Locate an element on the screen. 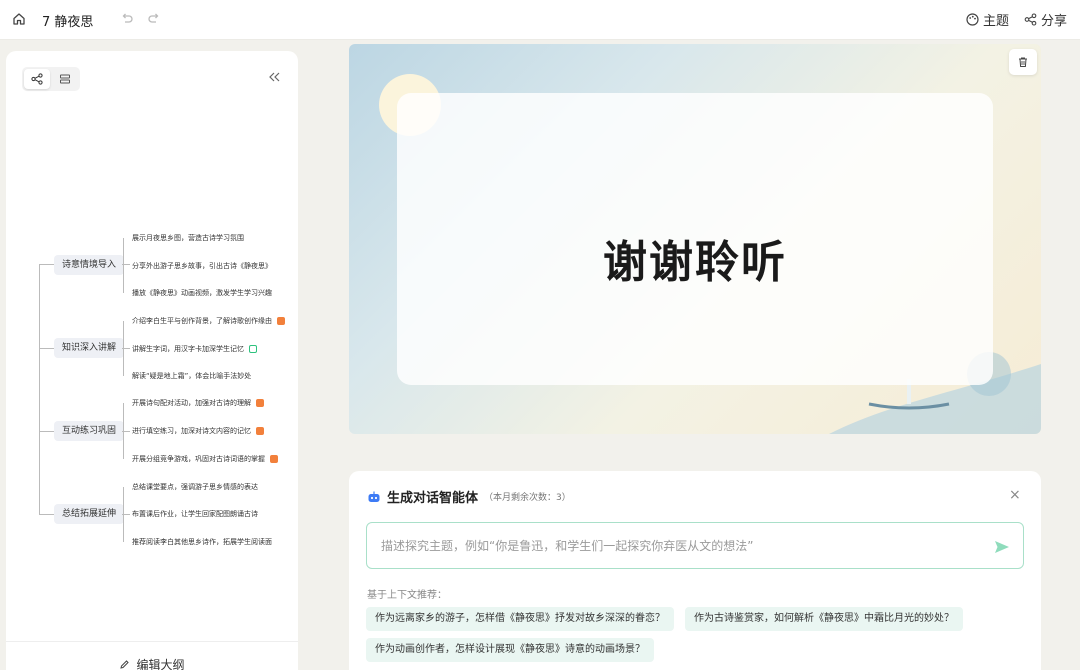  leaf-item: 开展诗句配对活动，加强对古诗的理解 is located at coordinates (198, 403).